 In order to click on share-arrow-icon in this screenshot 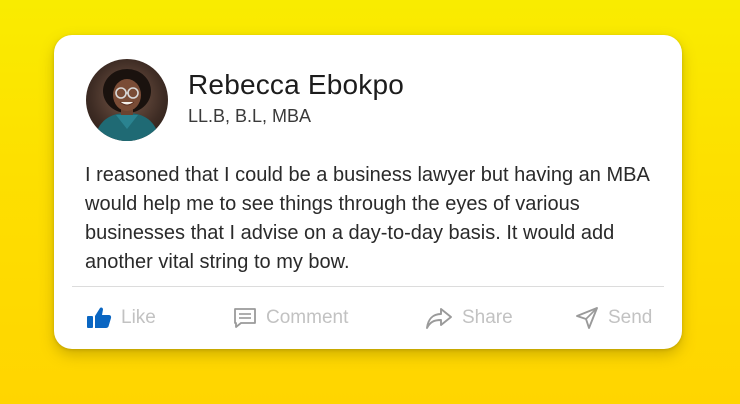, I will do `click(439, 318)`.